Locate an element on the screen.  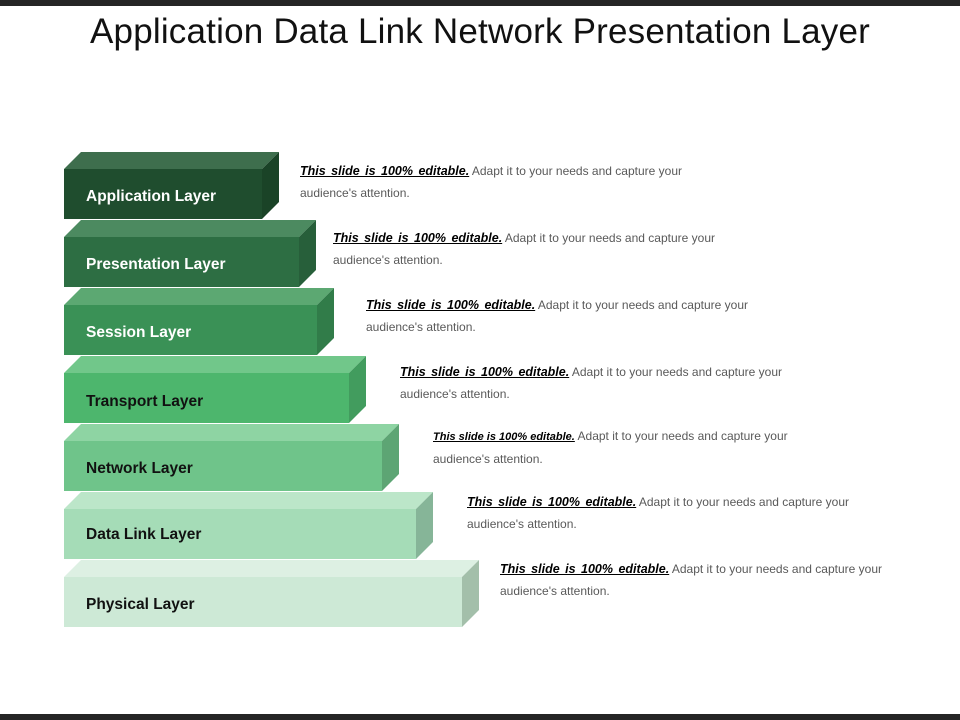
bottom-bar is located at coordinates (480, 717).